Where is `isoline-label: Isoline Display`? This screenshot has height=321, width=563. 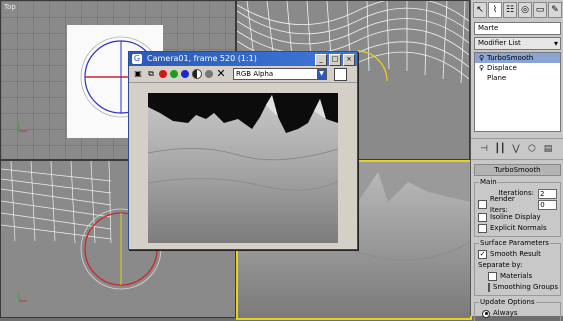 isoline-label: Isoline Display is located at coordinates (515, 217).